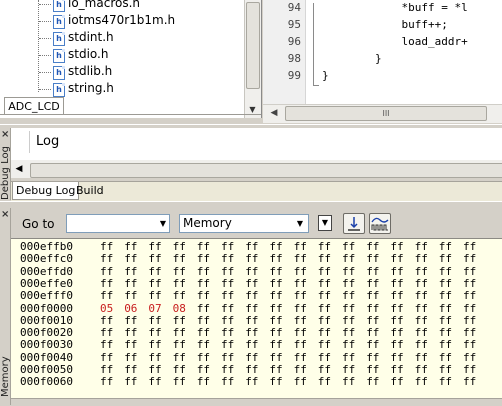 The height and width of the screenshot is (406, 502). Describe the element at coordinates (354, 223) in the screenshot. I see `step-into-button` at that location.